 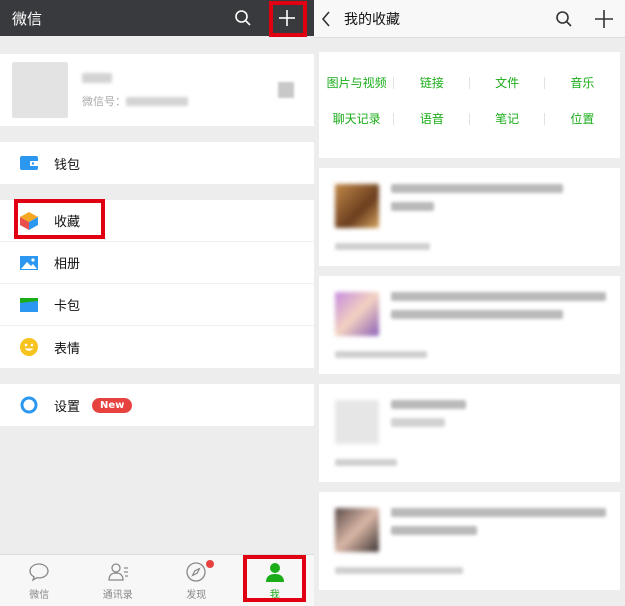 I want to click on menu-item-album: 相册, so click(x=157, y=263).